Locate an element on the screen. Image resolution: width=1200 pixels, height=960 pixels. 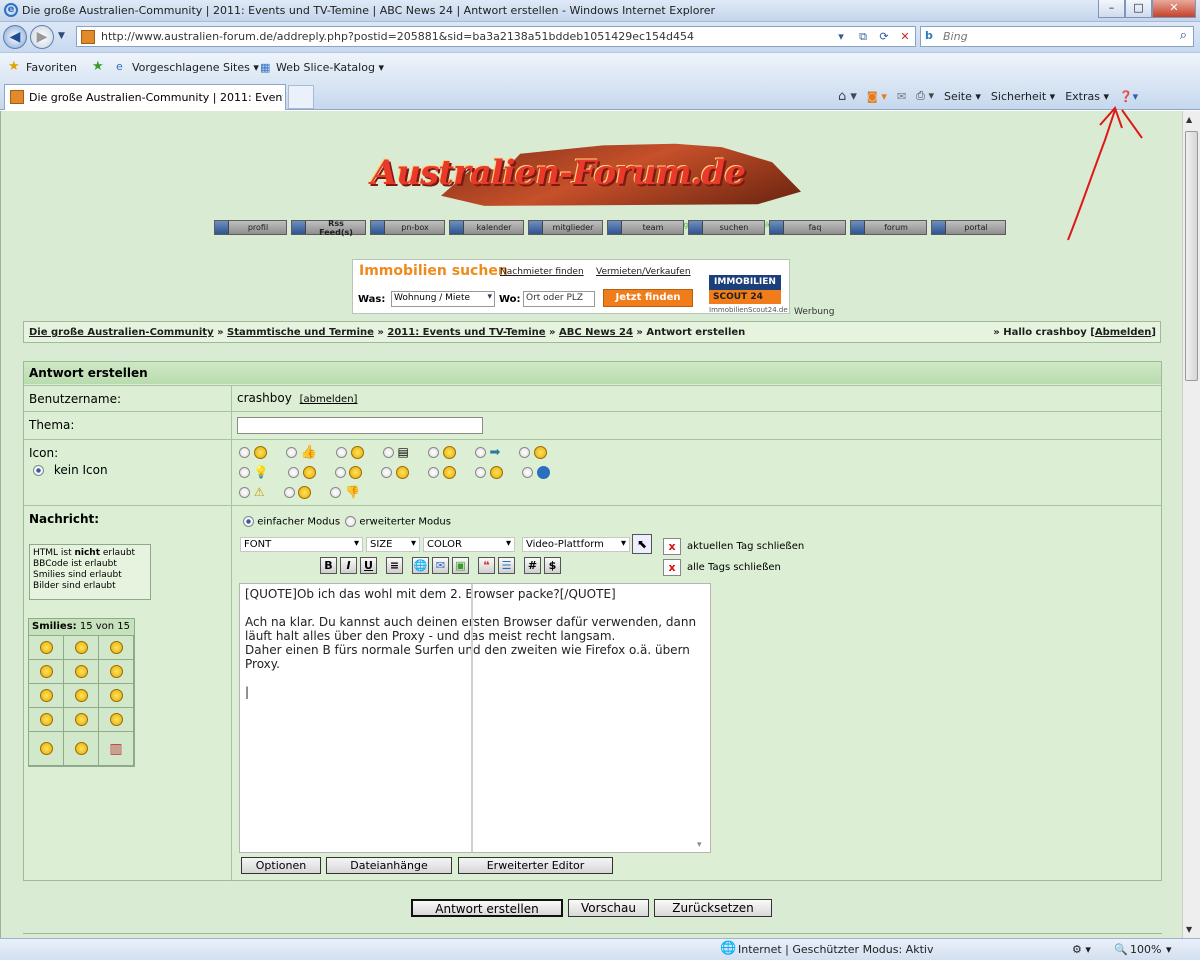
protected-mode-icon: ⚙ ▾ is located at coordinates (1081, 949).